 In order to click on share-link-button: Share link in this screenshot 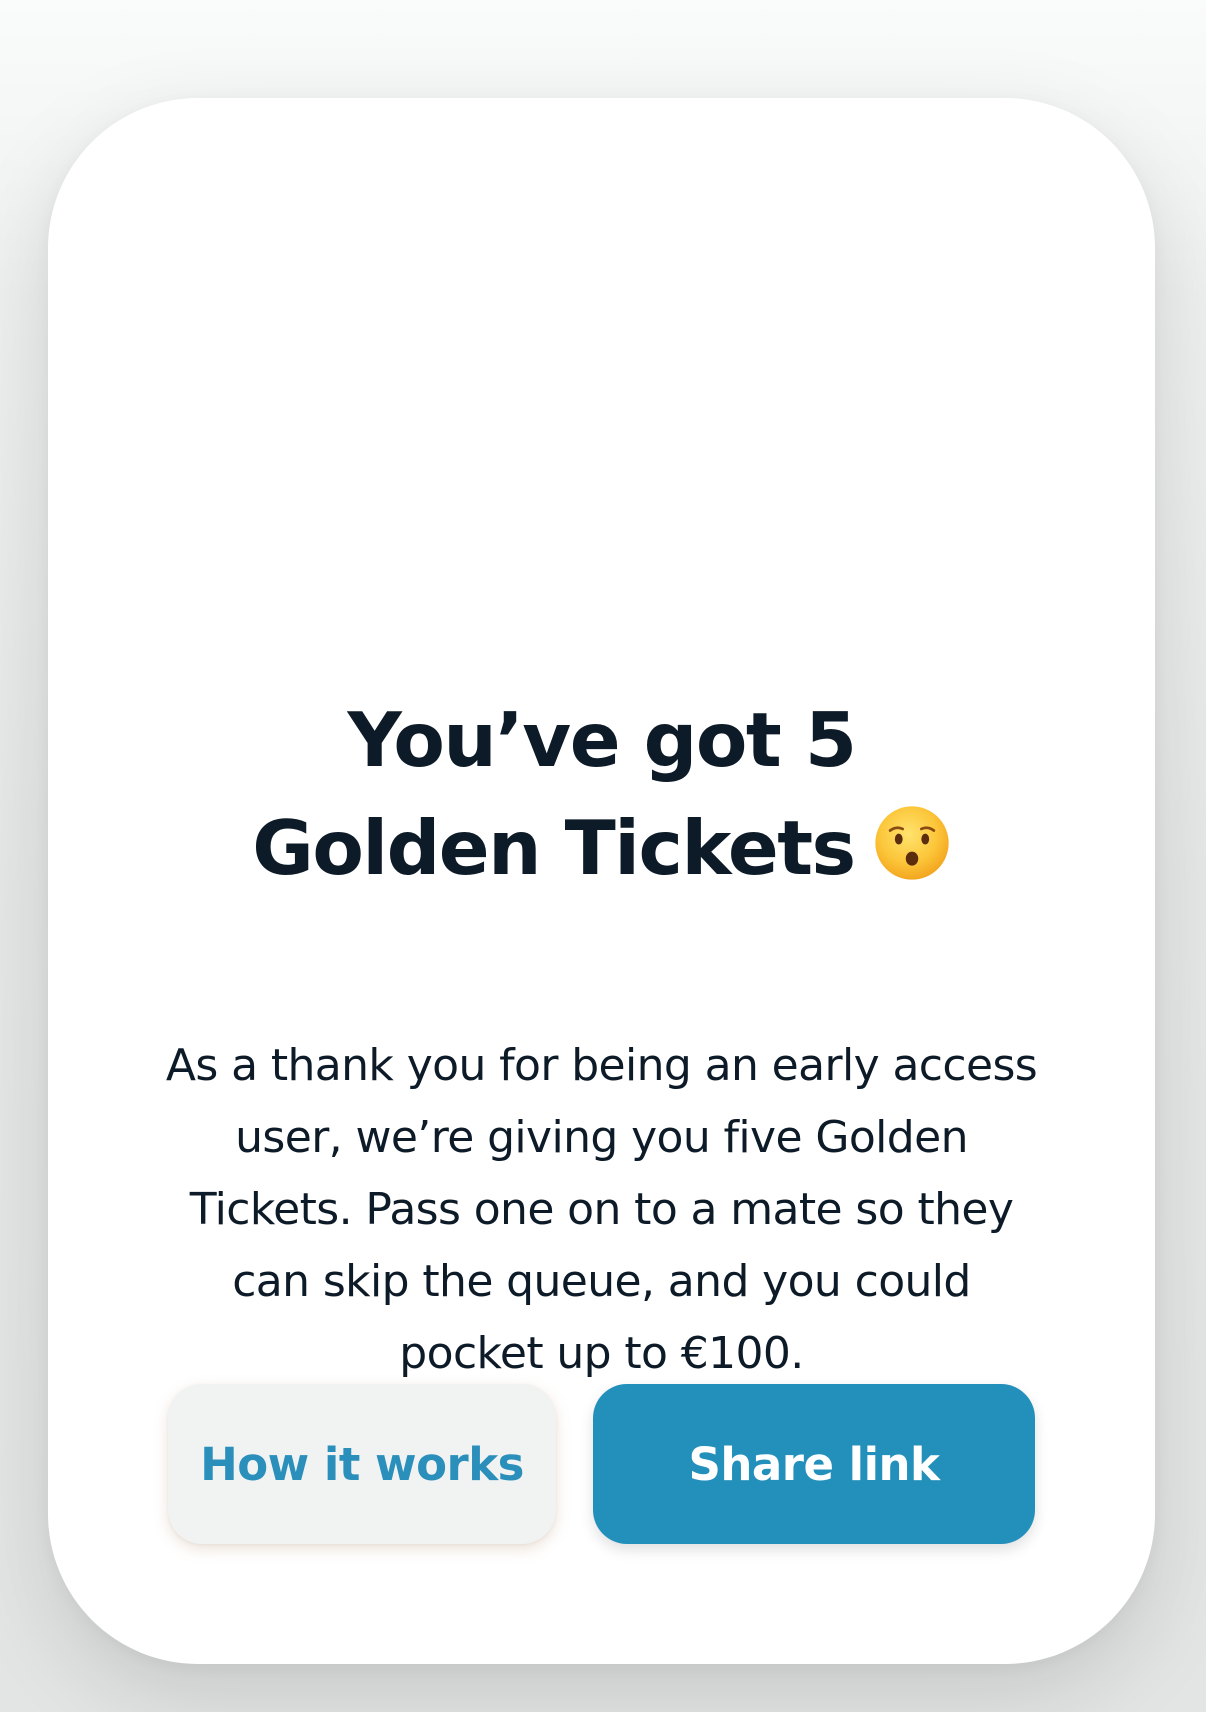, I will do `click(814, 1464)`.